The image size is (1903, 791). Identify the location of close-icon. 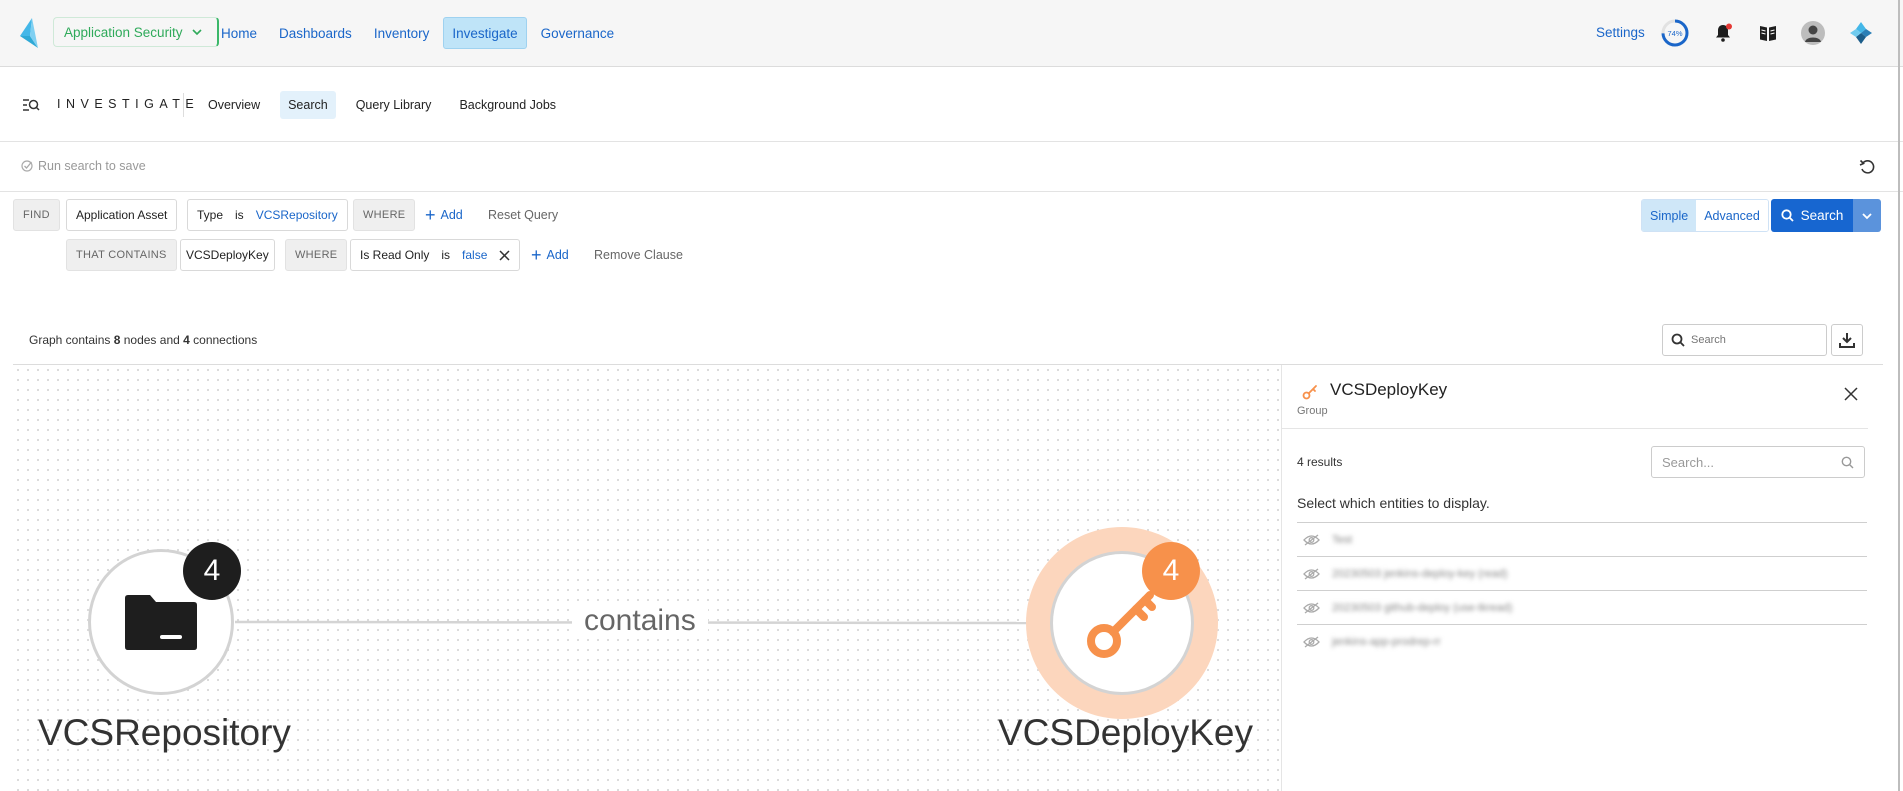
(1851, 394).